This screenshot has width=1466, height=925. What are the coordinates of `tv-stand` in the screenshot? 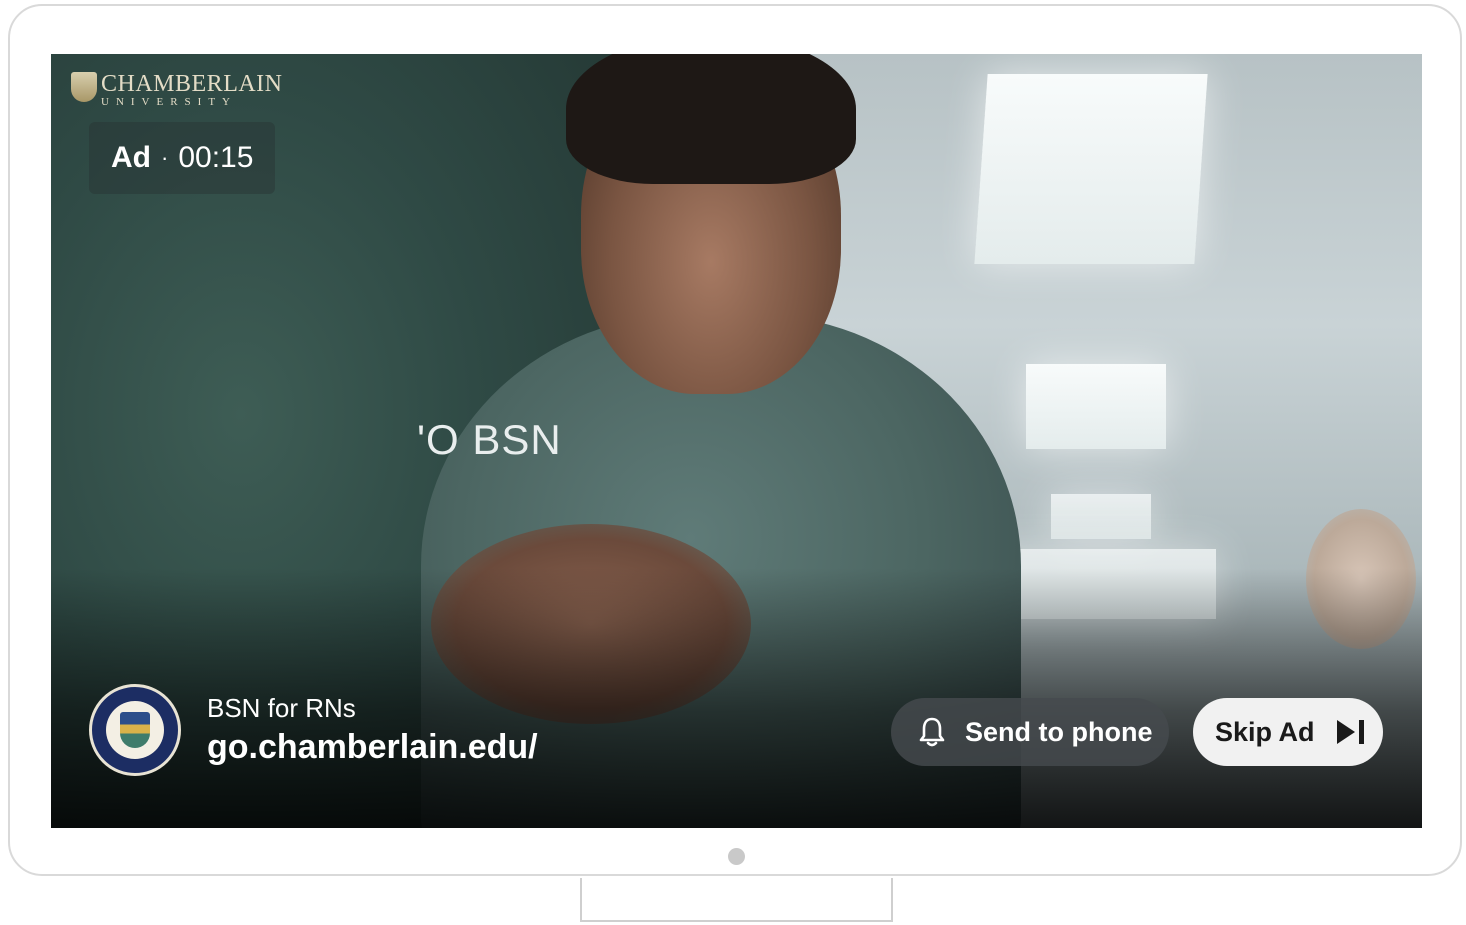 It's located at (736, 900).